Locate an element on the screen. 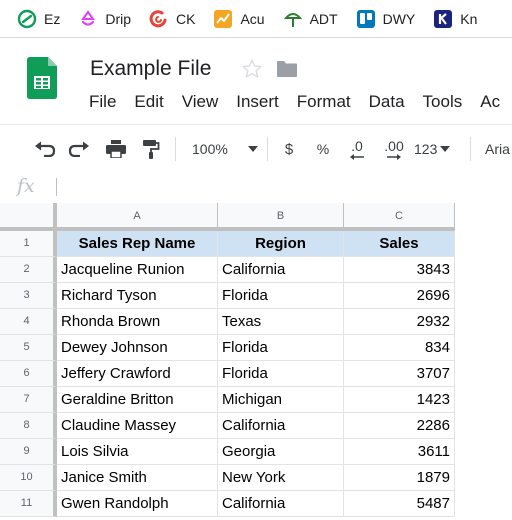  bookmark-adt: ADT is located at coordinates (310, 19).